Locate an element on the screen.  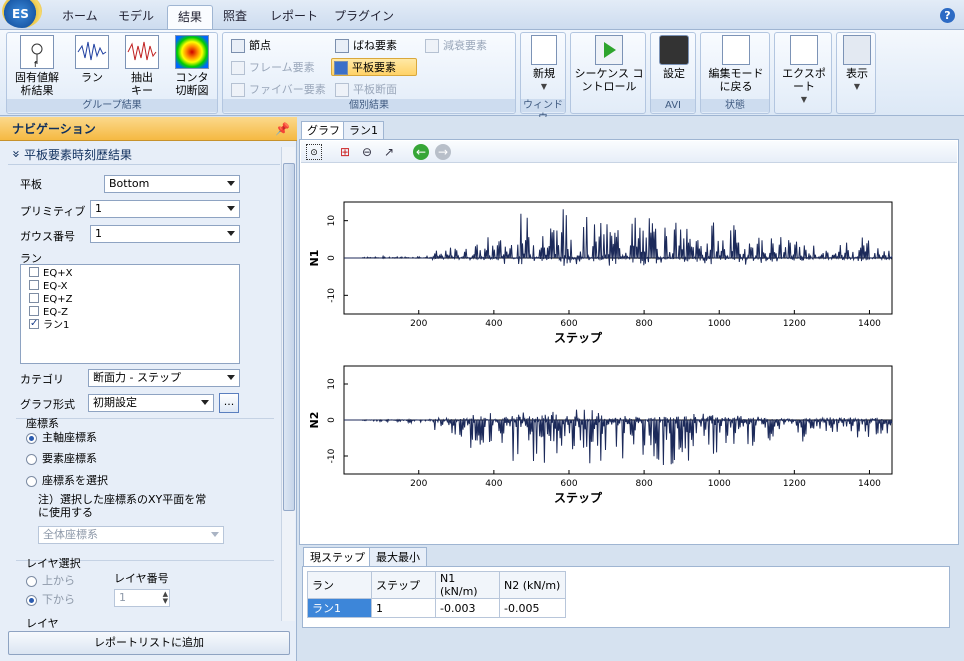
node-button: 節点 is located at coordinates (250, 46).